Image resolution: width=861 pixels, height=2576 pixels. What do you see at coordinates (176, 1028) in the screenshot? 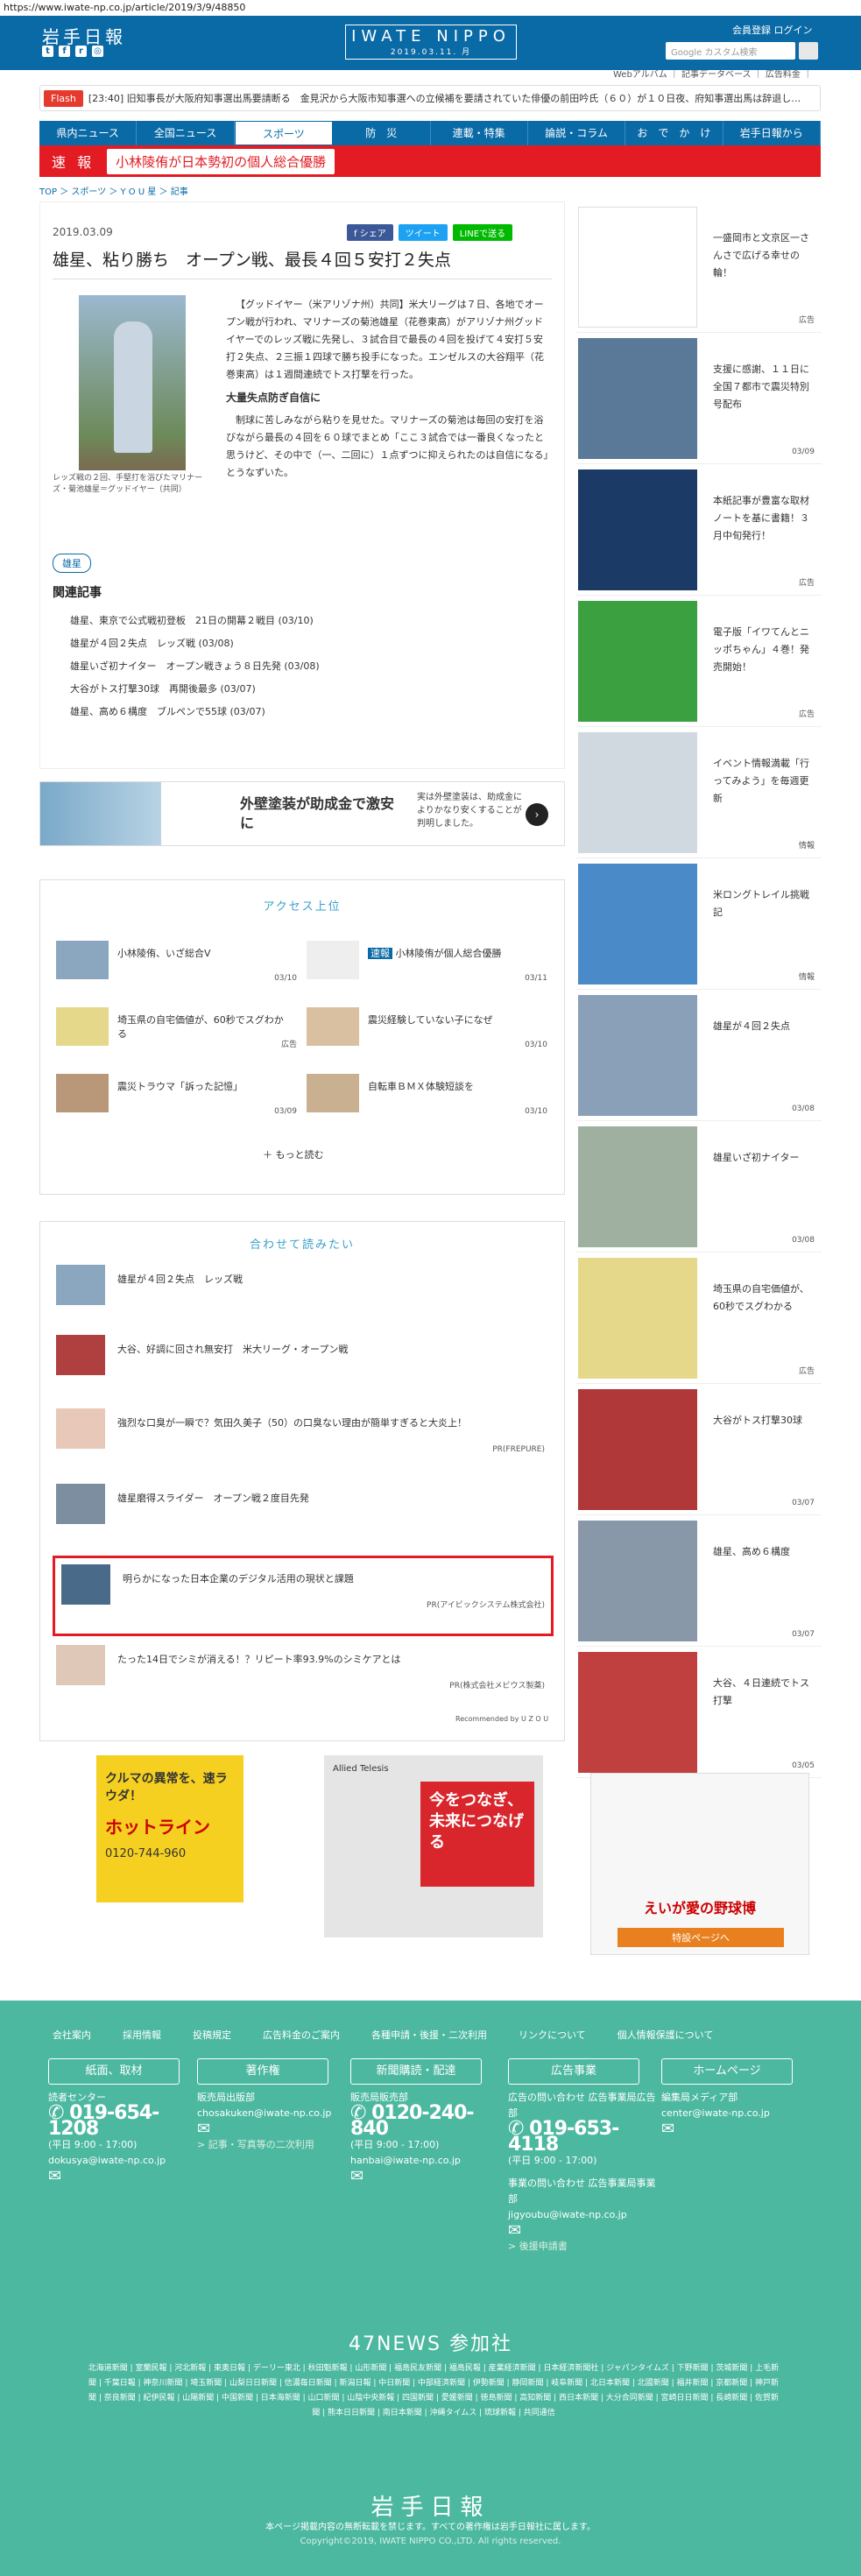
I see `ranking-item: 埼玉県の自宅価値が、60秒でスグわかる 広告` at bounding box center [176, 1028].